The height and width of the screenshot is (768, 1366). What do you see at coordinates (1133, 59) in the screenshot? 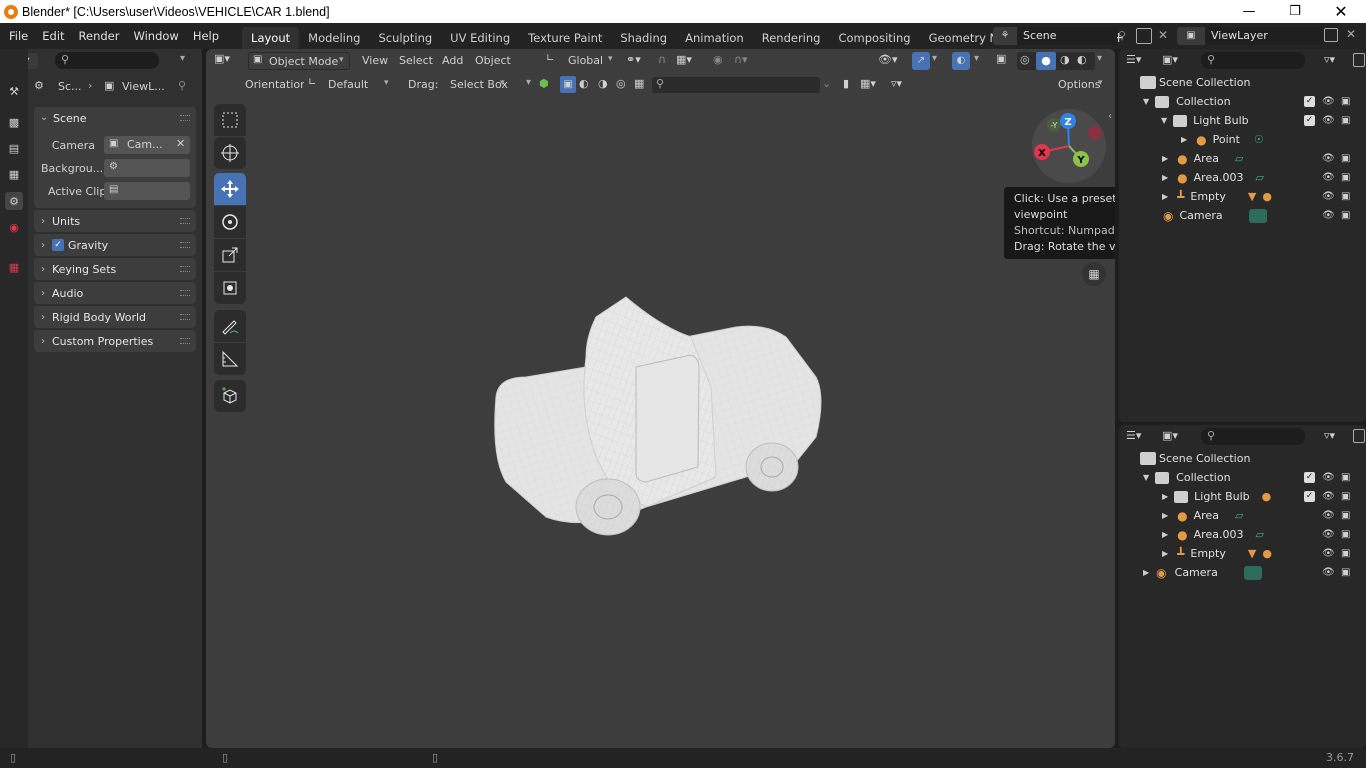
I see `editor-type-icon: ☰▾` at bounding box center [1133, 59].